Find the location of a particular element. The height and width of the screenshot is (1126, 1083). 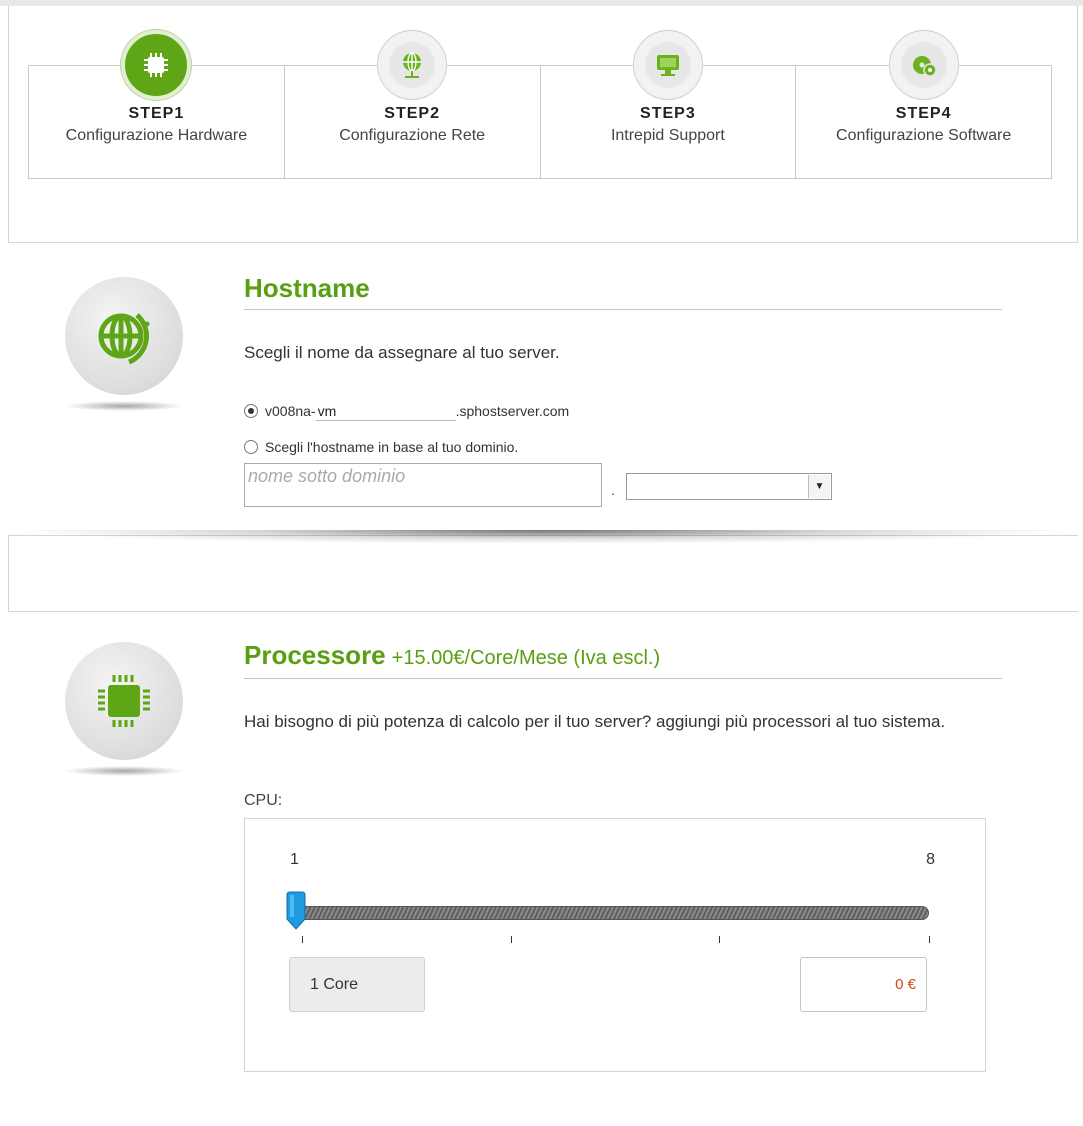

chevron-down-icon: ▼ is located at coordinates (819, 486).